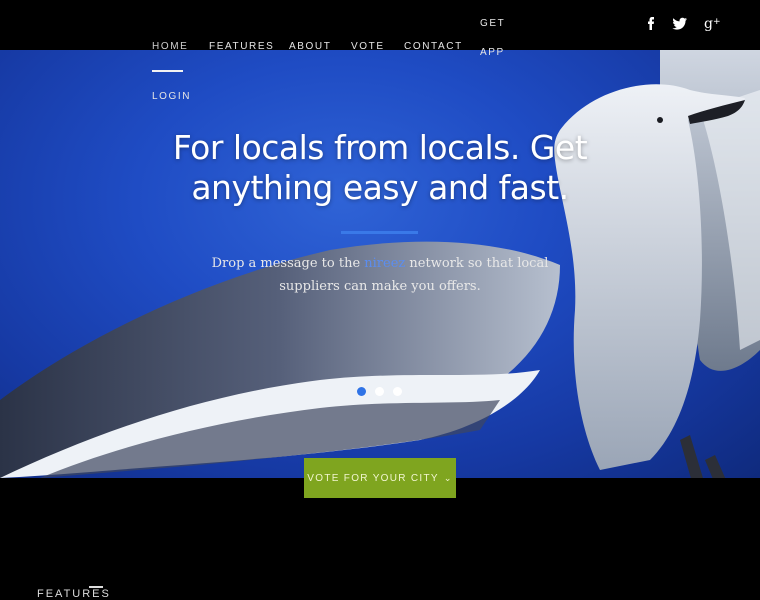 The image size is (760, 600). What do you see at coordinates (492, 23) in the screenshot?
I see `nav-get-app-line1: GET` at bounding box center [492, 23].